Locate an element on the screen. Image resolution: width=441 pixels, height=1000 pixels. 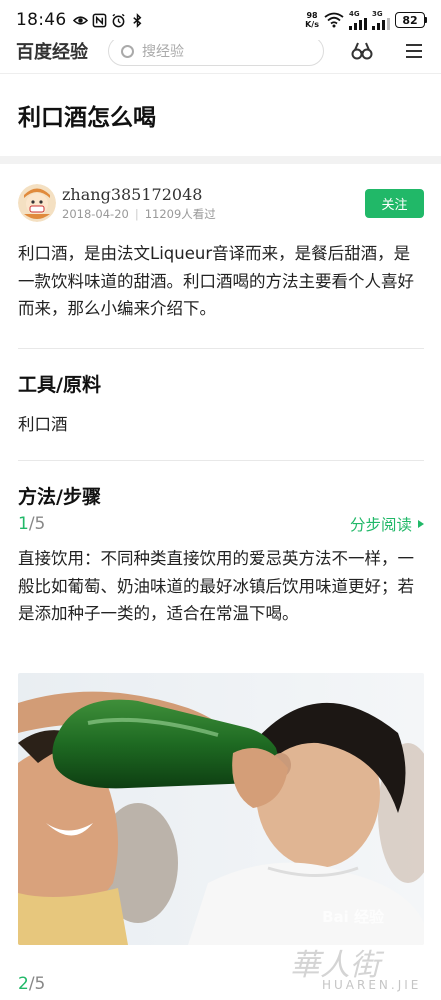
avatar is located at coordinates (37, 203).